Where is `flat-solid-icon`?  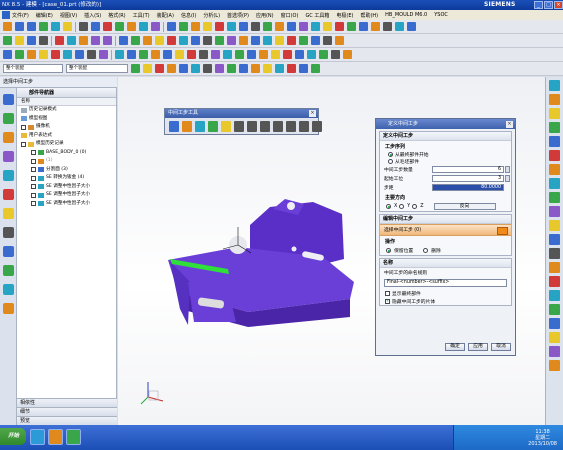 flat-solid-icon is located at coordinates (554, 323).